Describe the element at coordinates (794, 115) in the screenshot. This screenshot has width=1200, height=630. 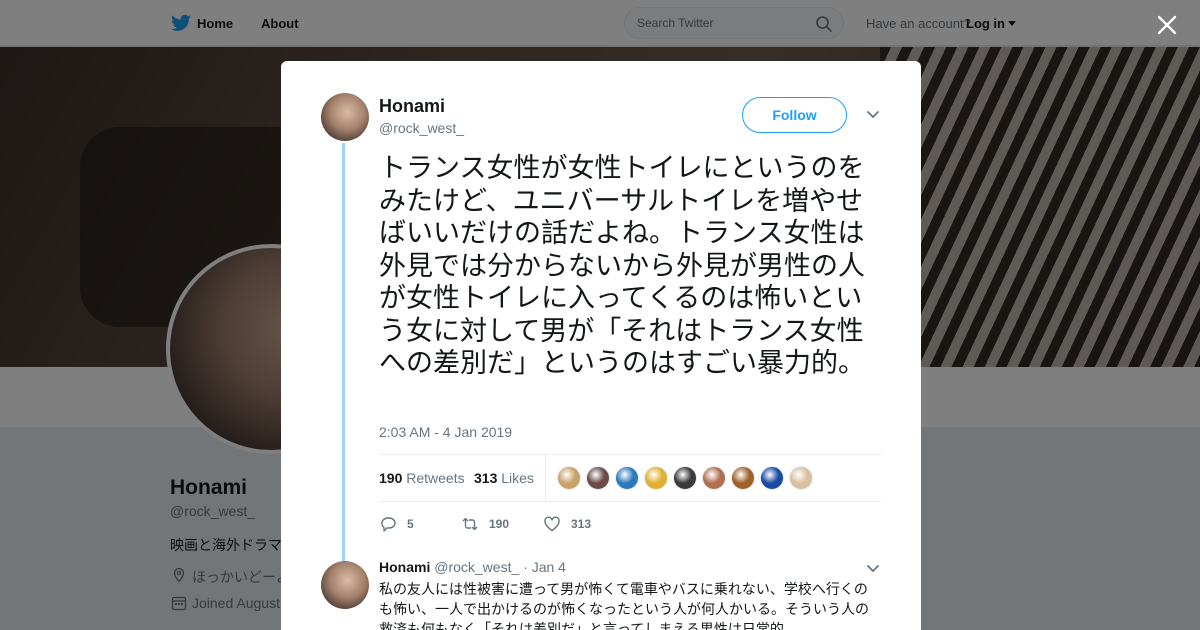
I see `follow-button: Follow` at that location.